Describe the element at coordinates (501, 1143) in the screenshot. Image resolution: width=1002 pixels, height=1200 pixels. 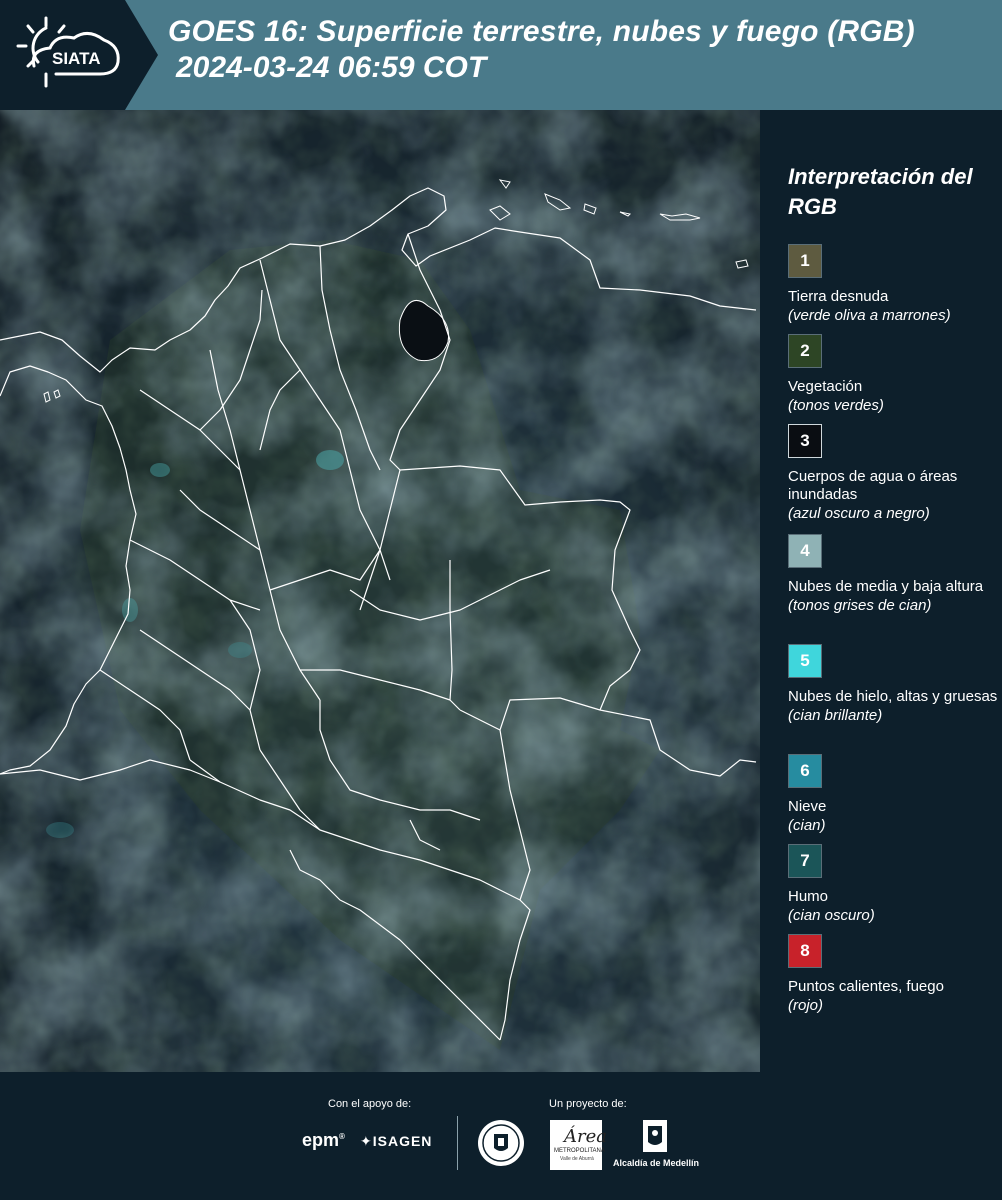
I see `medellin-seal-icon` at that location.